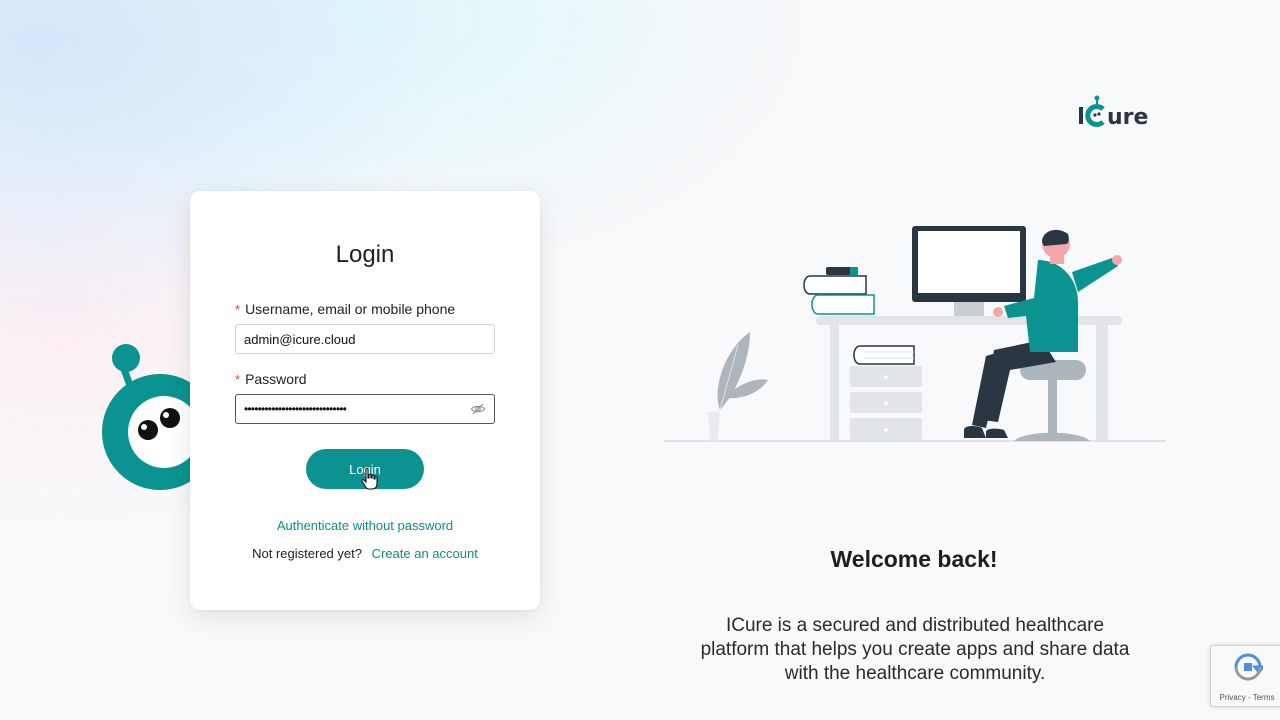 The height and width of the screenshot is (720, 1280). Describe the element at coordinates (365, 409) in the screenshot. I see `password-input: ••••••••••••••••••••••••••••••` at that location.